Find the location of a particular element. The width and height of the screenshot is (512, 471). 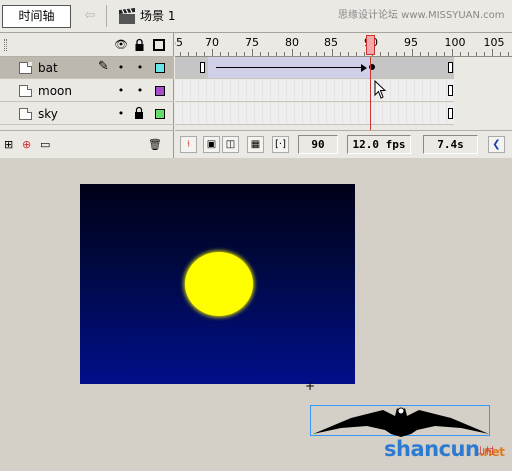

onion-markers-icon: [·] is located at coordinates (280, 144).